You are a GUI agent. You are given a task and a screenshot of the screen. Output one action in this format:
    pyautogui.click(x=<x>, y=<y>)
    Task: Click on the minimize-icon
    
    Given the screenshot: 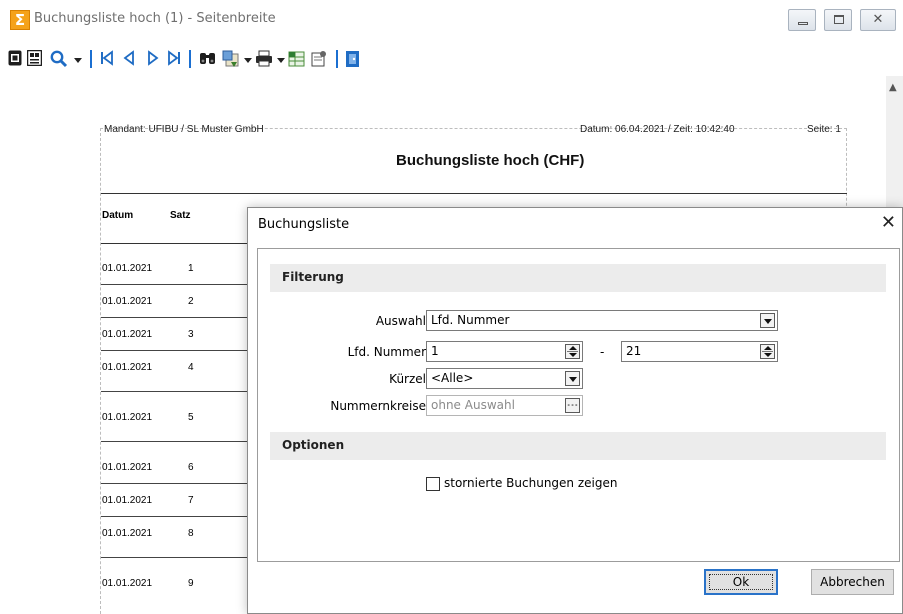 What is the action you would take?
    pyautogui.click(x=803, y=23)
    